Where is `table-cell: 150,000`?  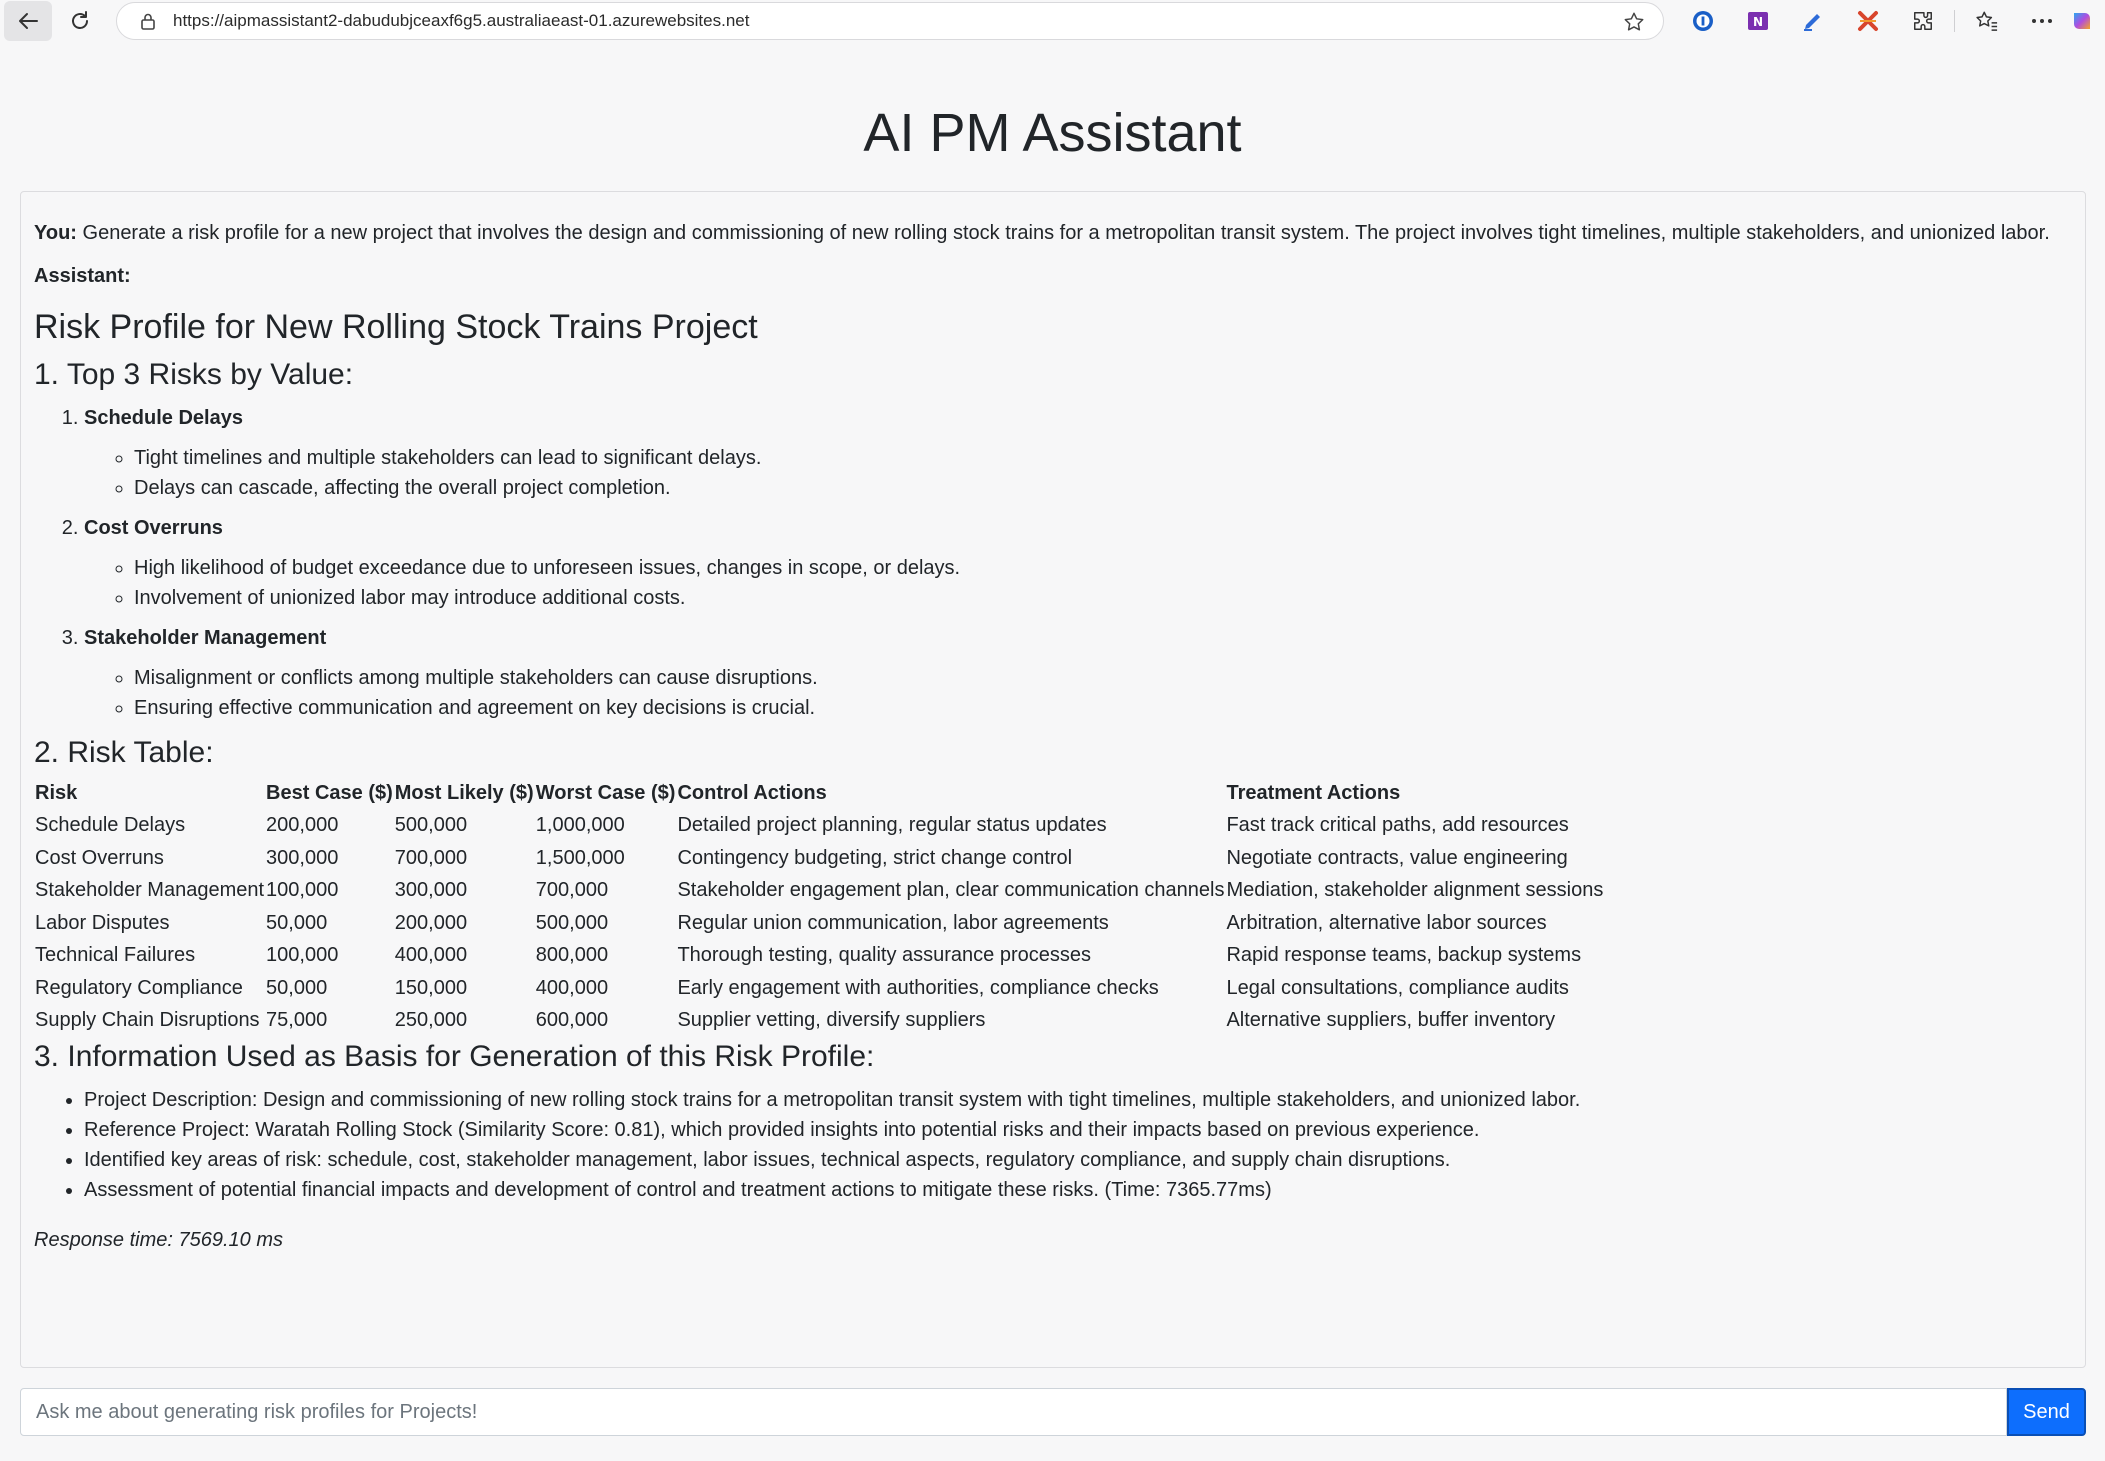 table-cell: 150,000 is located at coordinates (431, 987).